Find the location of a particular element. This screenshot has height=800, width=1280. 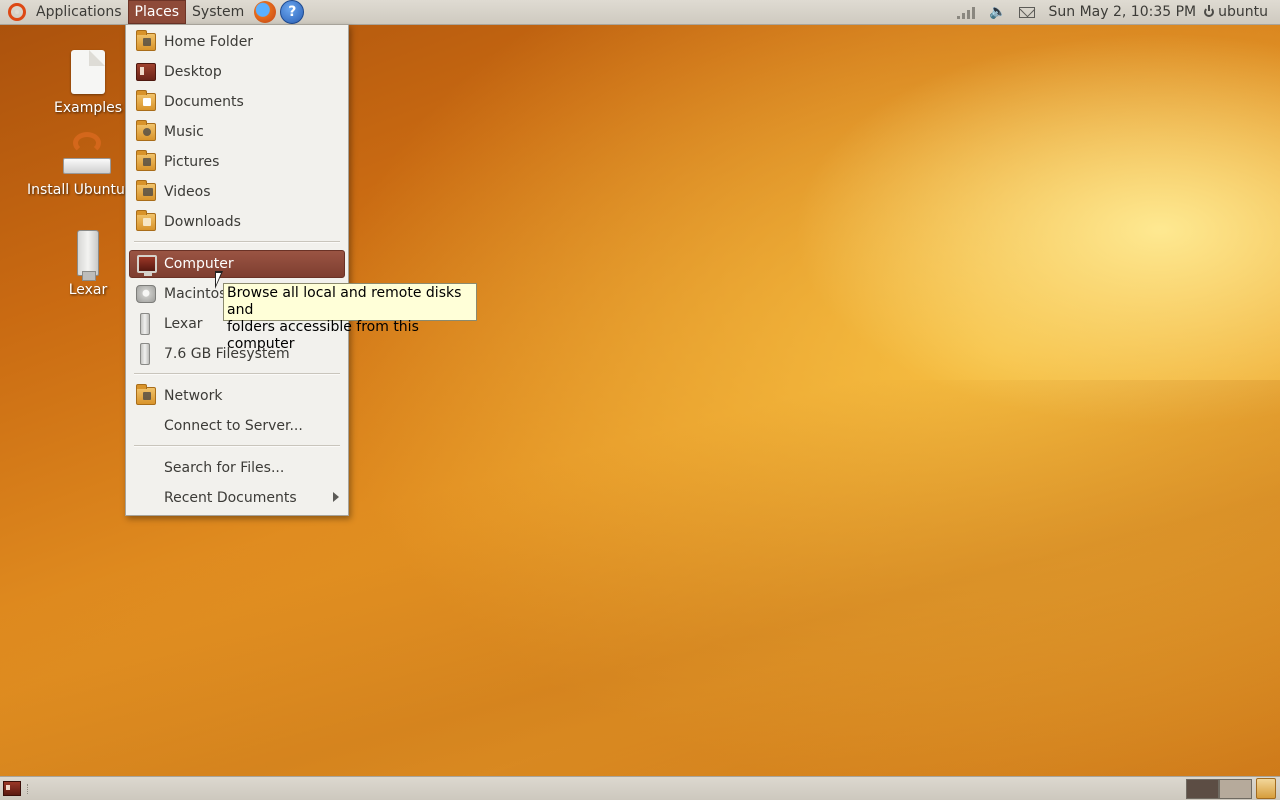

menu-item-downloads: Downloads is located at coordinates (237, 222).